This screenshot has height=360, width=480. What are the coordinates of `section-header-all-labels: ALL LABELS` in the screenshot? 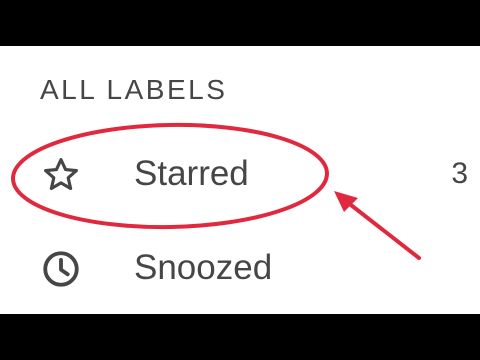 It's located at (134, 89).